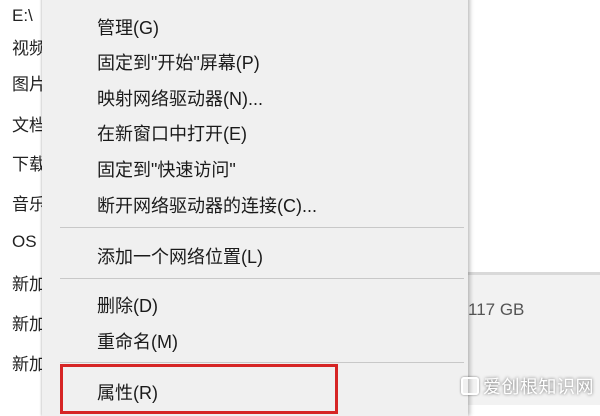  I want to click on properties-highlight-box, so click(199, 389).